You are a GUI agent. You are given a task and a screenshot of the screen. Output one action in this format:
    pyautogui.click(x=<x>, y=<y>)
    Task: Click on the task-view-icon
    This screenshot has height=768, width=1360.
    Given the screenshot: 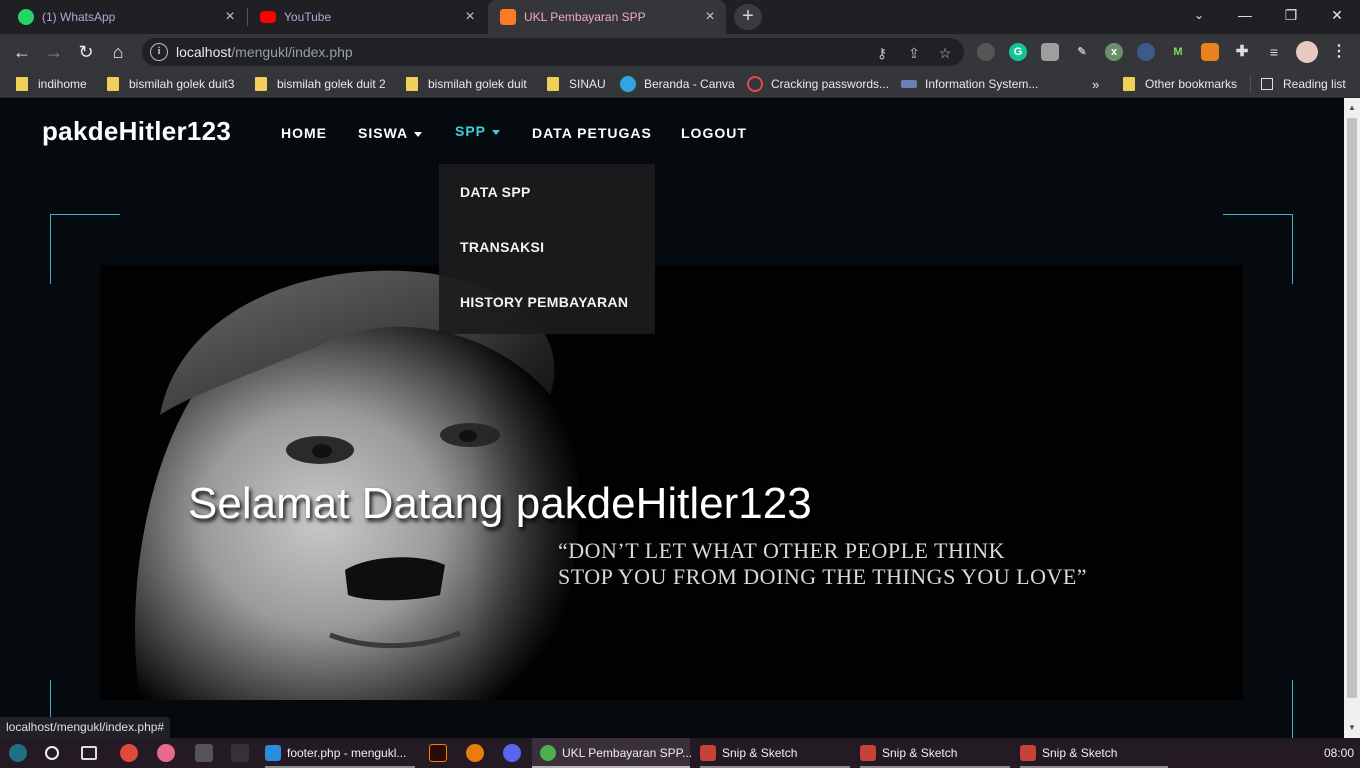 What is the action you would take?
    pyautogui.click(x=89, y=753)
    